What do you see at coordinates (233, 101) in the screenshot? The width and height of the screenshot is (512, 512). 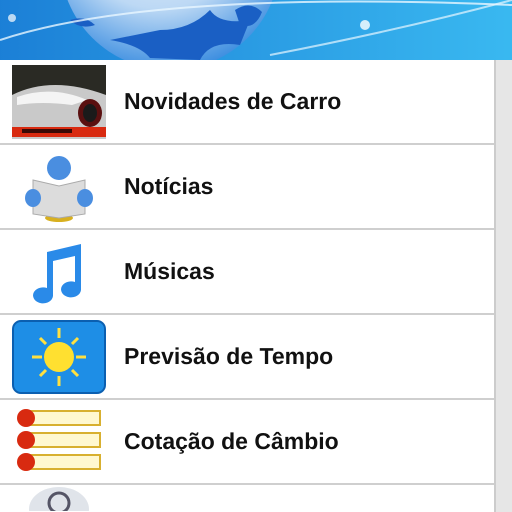 I see `menu-label: Novidades de Carro` at bounding box center [233, 101].